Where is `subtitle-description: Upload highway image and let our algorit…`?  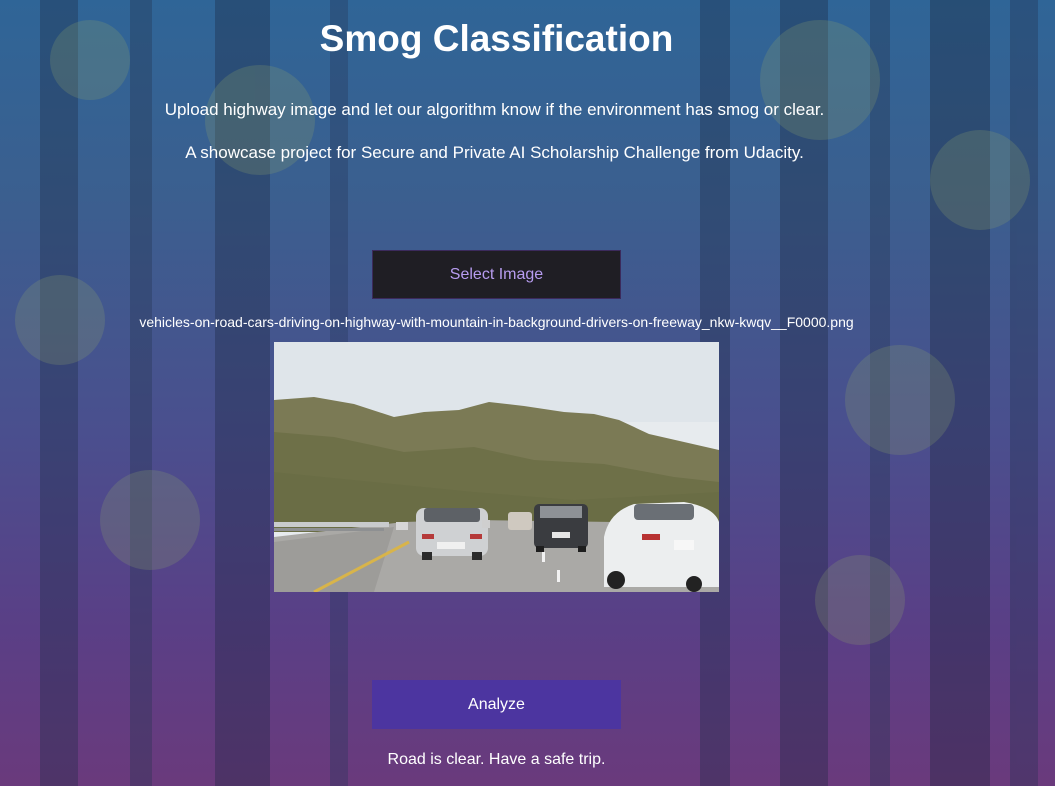
subtitle-description: Upload highway image and let our algorit… is located at coordinates (494, 109).